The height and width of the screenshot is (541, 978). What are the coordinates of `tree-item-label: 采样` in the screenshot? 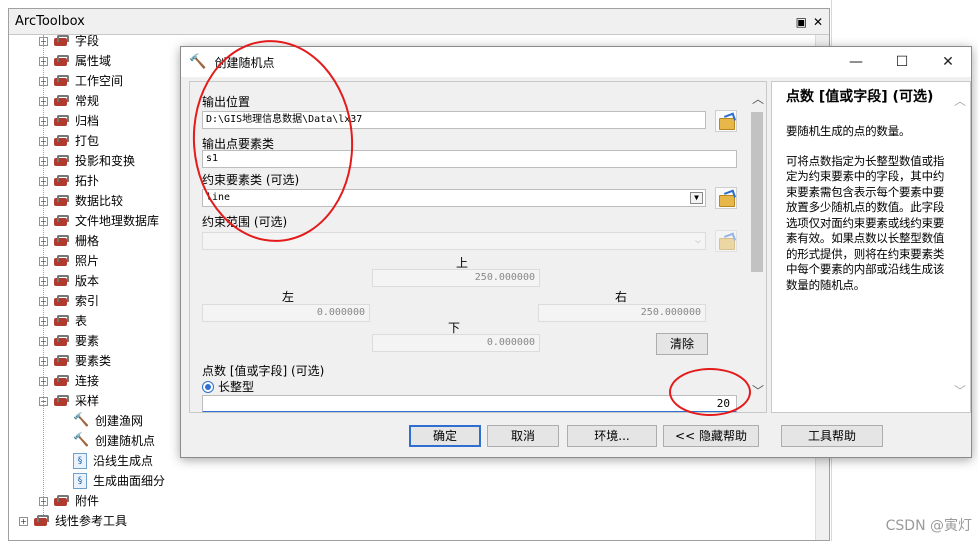 It's located at (87, 401).